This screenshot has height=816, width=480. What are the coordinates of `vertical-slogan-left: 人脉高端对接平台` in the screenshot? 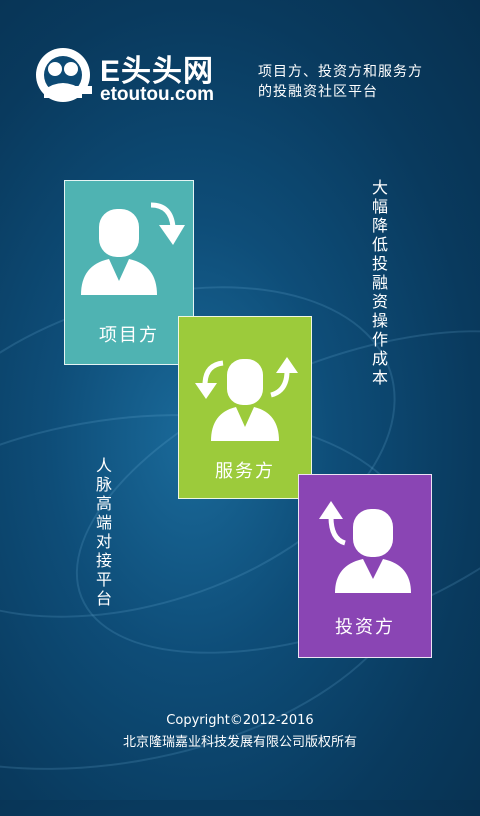 It's located at (103, 532).